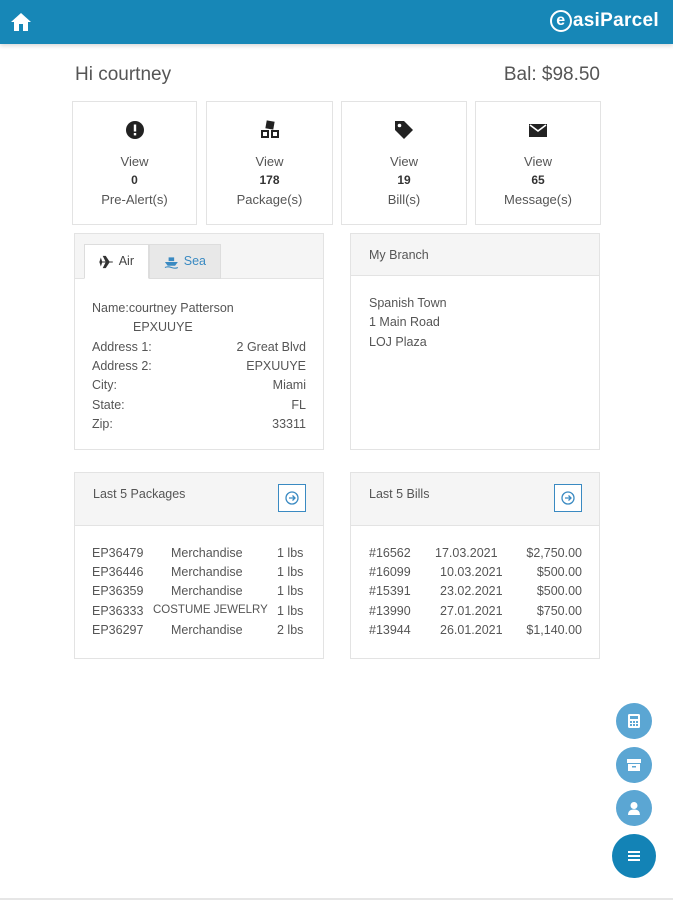 The image size is (673, 900). I want to click on address-name-label: Name:, so click(110, 308).